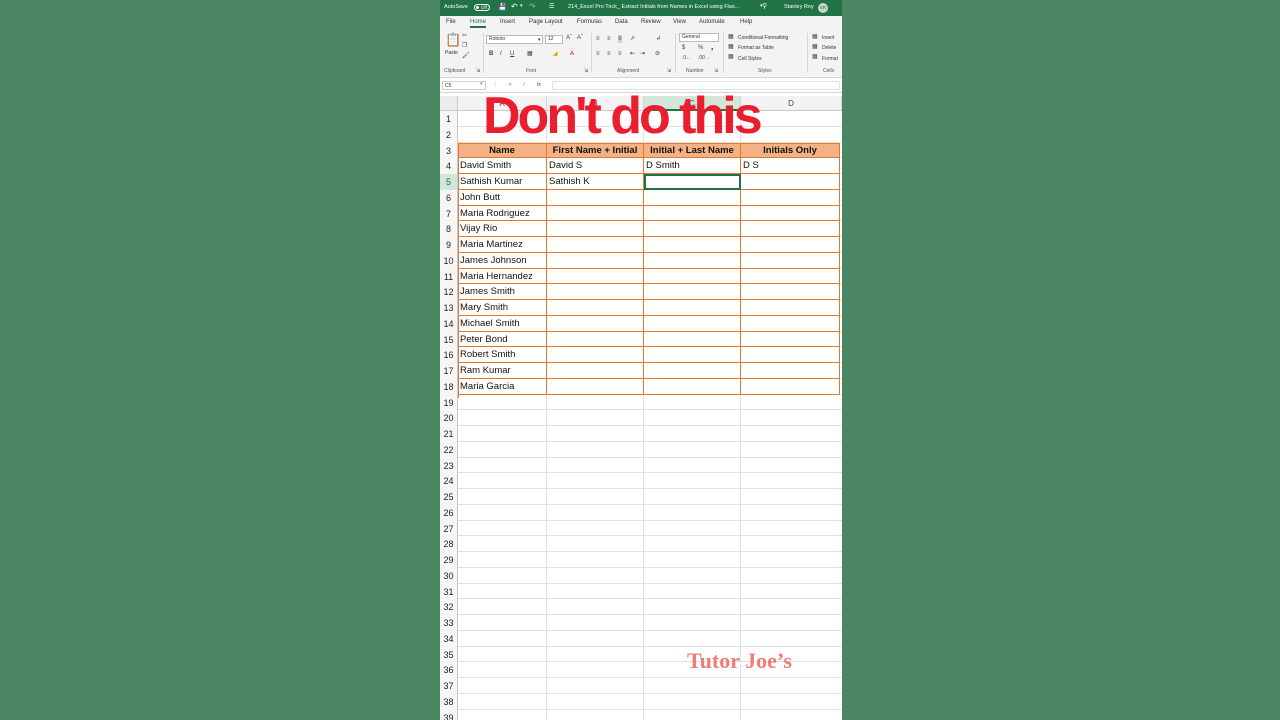  Describe the element at coordinates (502, 197) in the screenshot. I see `cell-name: John Butt` at that location.